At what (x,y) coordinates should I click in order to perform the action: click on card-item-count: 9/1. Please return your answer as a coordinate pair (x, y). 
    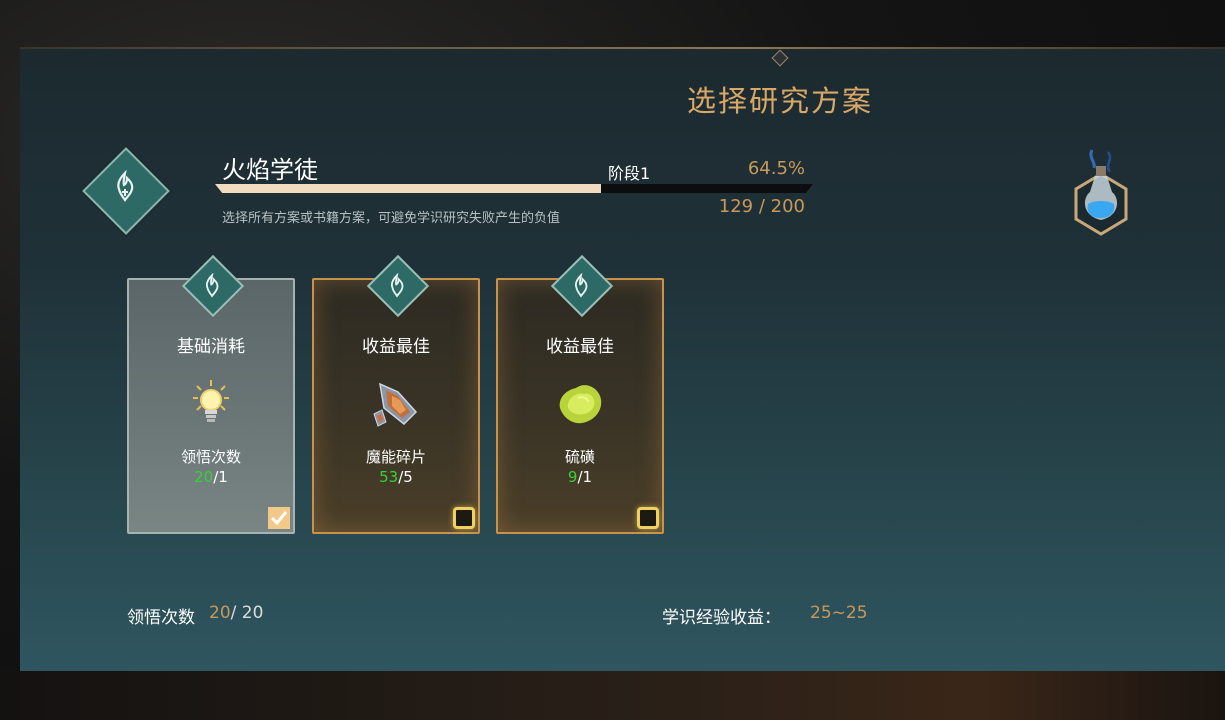
    Looking at the image, I should click on (580, 477).